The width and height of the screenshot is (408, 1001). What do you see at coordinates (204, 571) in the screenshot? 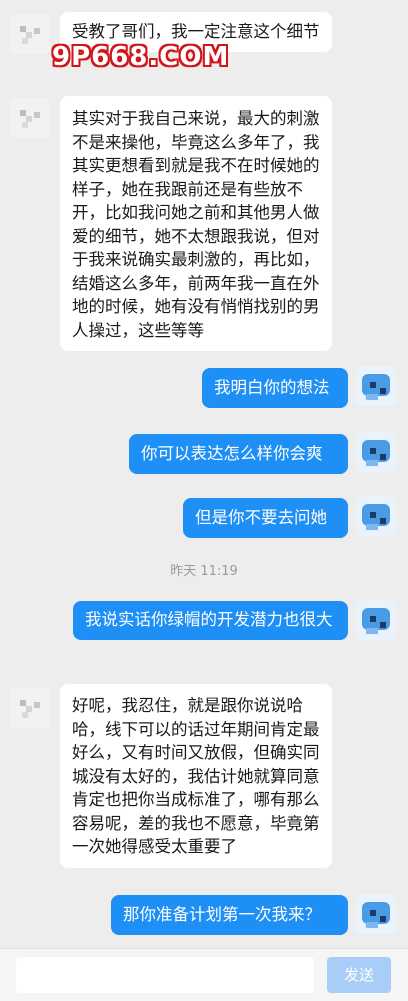
I see `timestamp: 昨天 11:19` at bounding box center [204, 571].